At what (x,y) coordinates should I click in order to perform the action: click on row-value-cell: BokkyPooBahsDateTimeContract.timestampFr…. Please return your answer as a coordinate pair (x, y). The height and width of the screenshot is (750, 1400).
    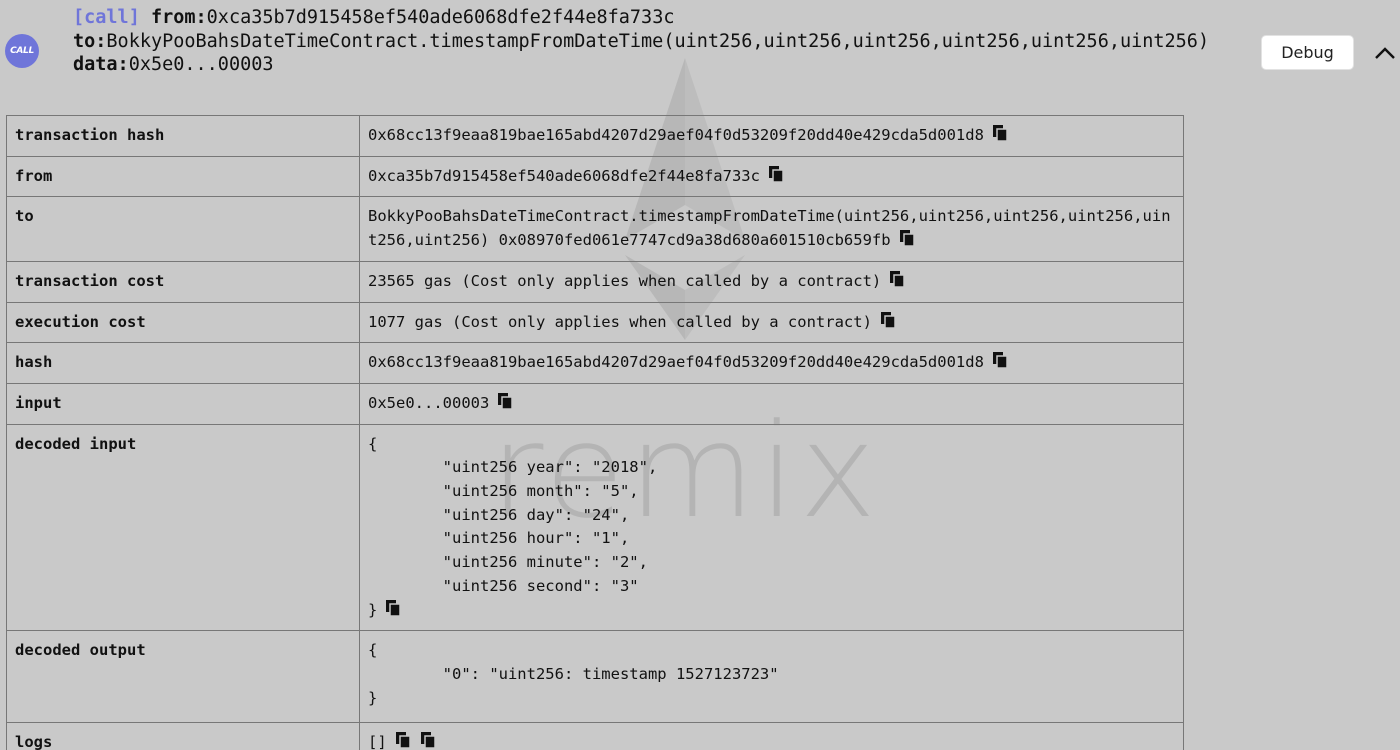
    Looking at the image, I should click on (771, 229).